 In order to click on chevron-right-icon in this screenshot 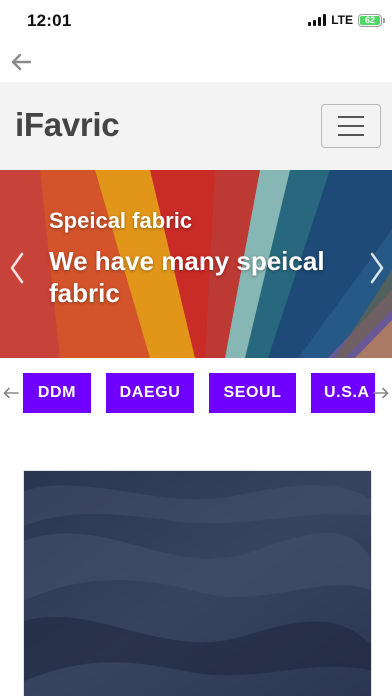, I will do `click(377, 268)`.